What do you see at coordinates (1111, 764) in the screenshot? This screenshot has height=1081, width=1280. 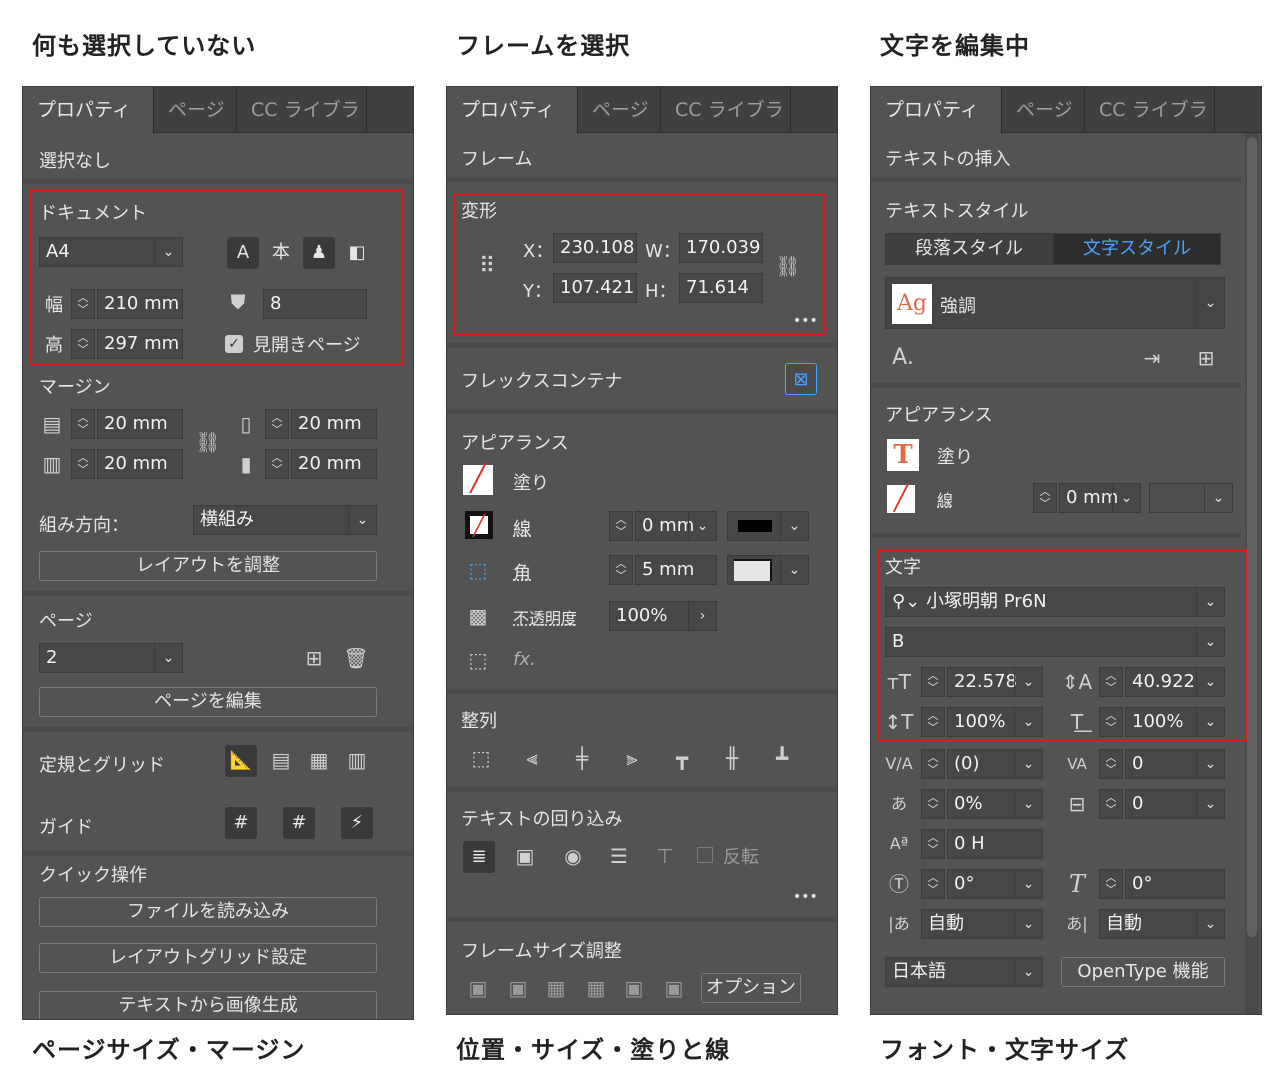 I see `tracking-stepper: ︿ ﹀` at bounding box center [1111, 764].